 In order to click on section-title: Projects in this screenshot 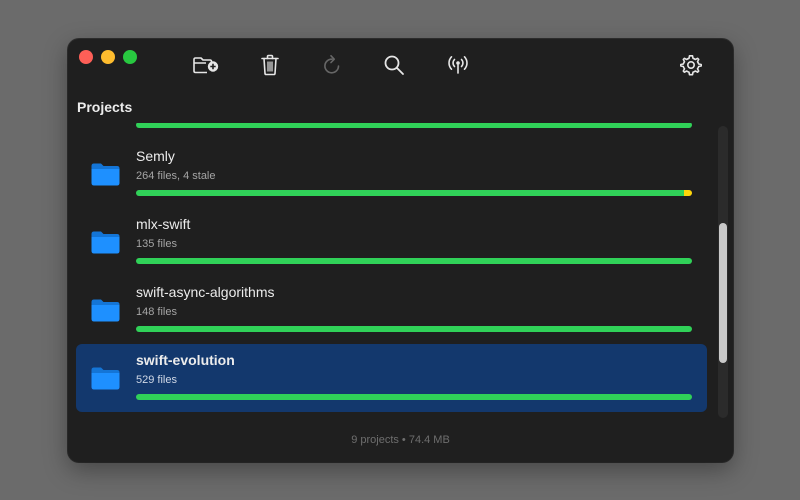, I will do `click(105, 107)`.